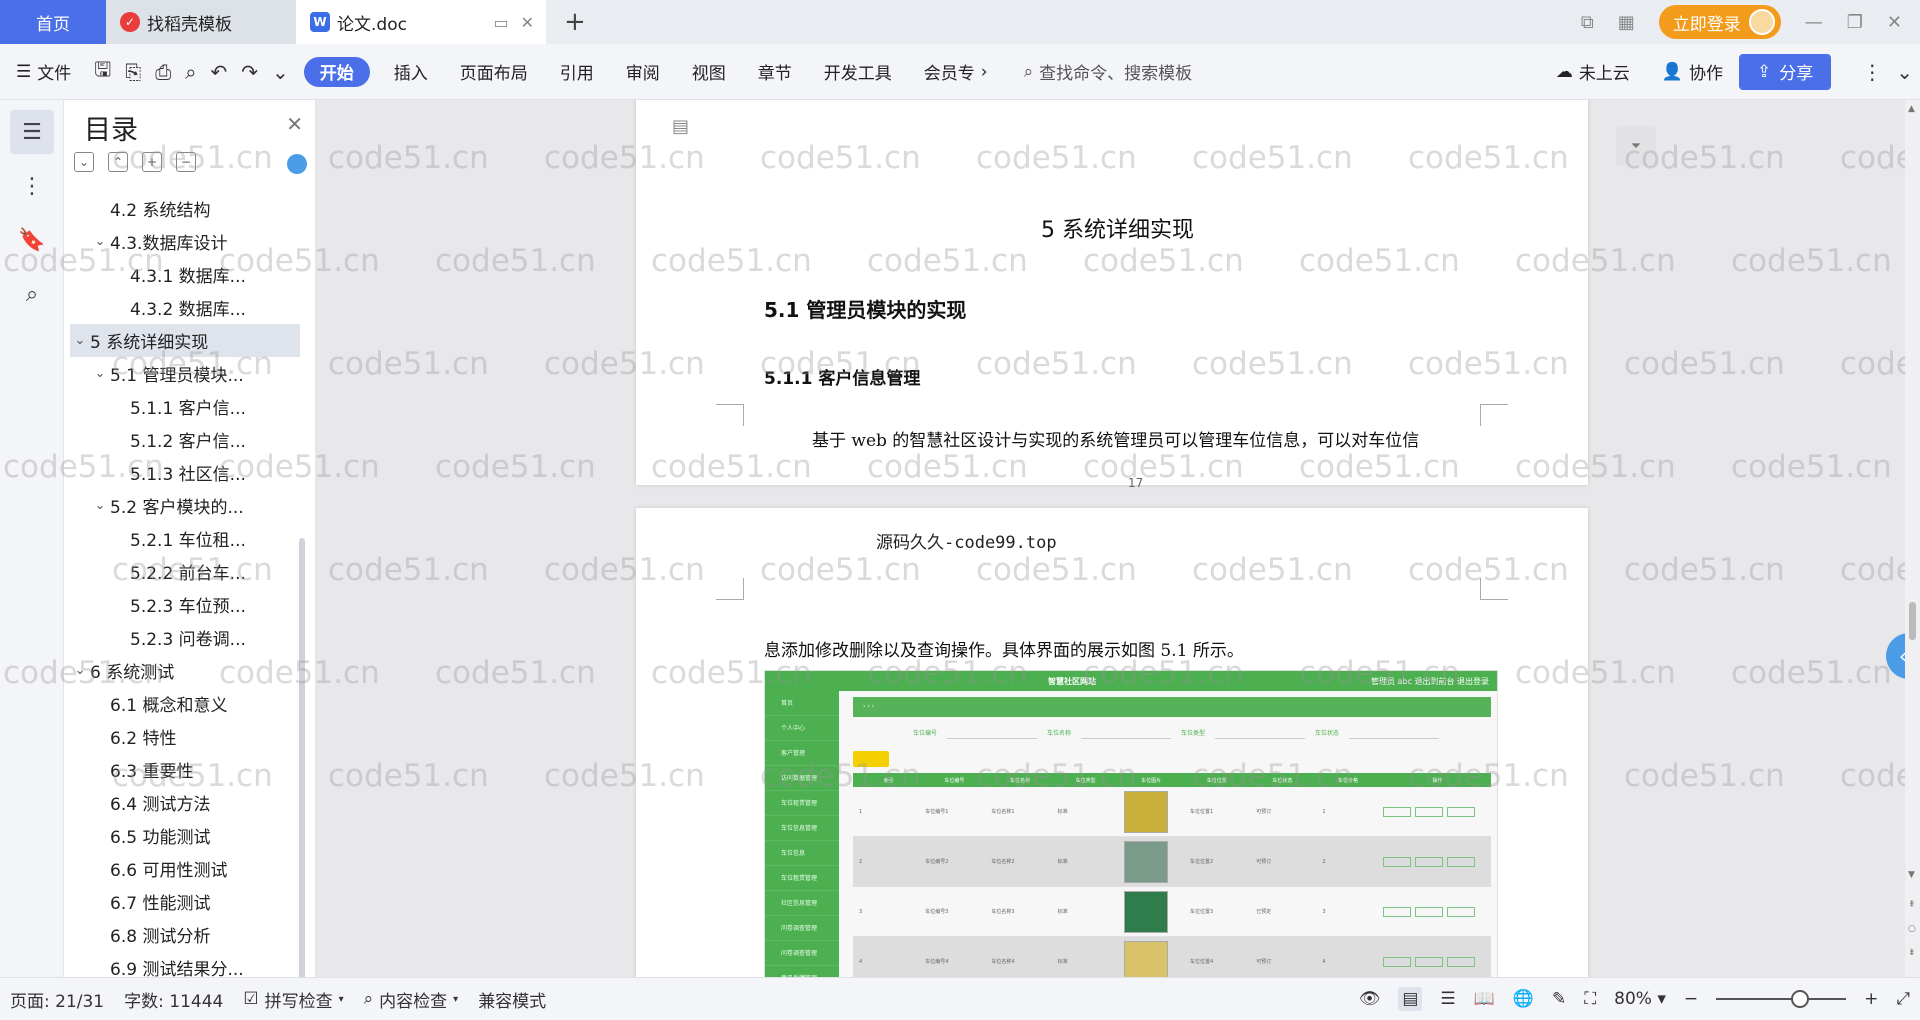 The width and height of the screenshot is (1920, 1020). I want to click on toc-scrollbar, so click(302, 778).